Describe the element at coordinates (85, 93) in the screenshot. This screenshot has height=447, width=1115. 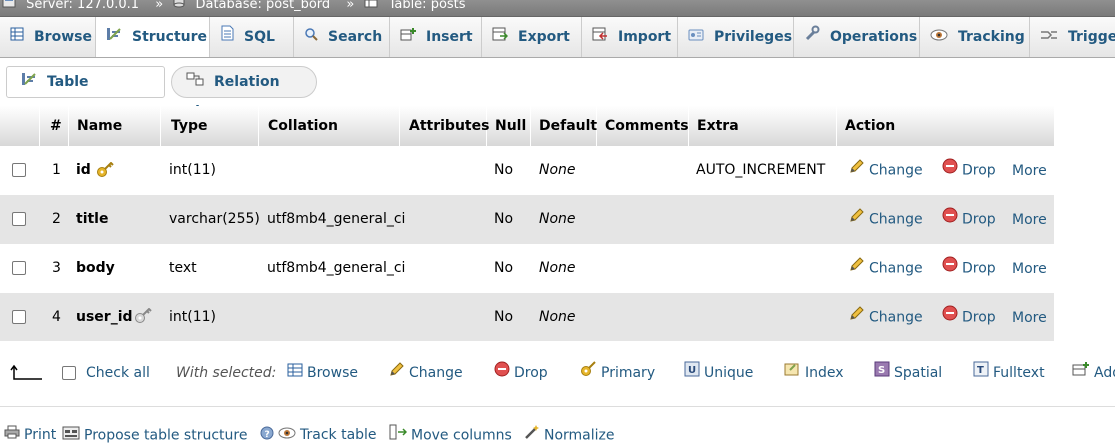
I see `subtab-table-structure: Table structure` at that location.